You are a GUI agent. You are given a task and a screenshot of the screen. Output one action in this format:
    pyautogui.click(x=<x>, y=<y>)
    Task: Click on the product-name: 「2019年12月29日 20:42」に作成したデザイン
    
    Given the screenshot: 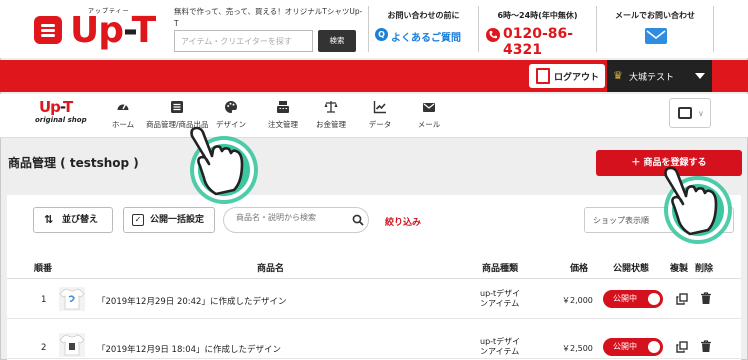 What is the action you would take?
    pyautogui.click(x=191, y=301)
    